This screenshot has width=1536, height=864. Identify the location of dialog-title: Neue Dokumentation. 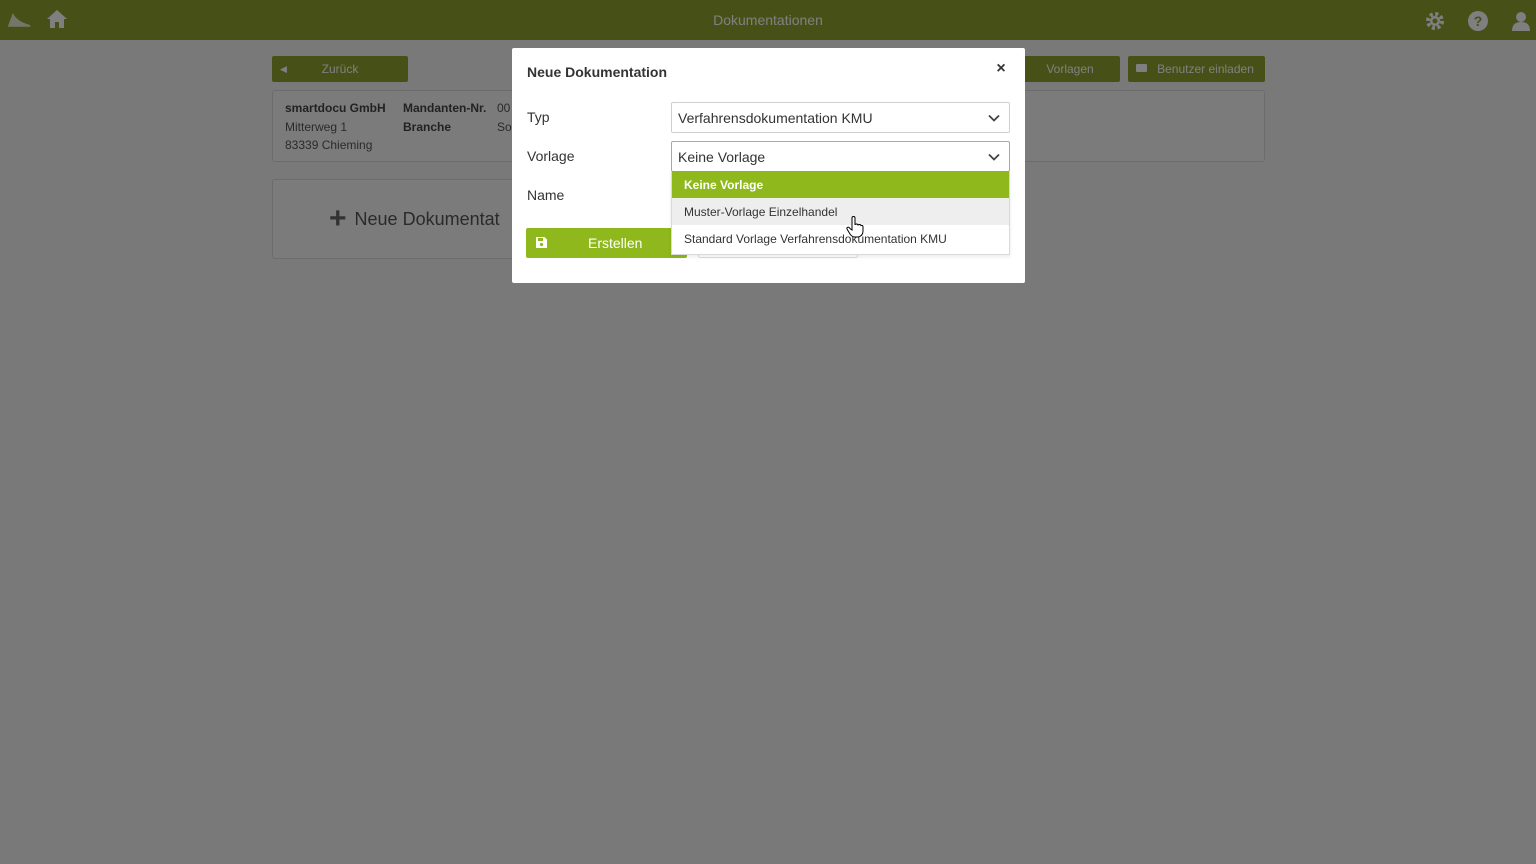
(597, 72).